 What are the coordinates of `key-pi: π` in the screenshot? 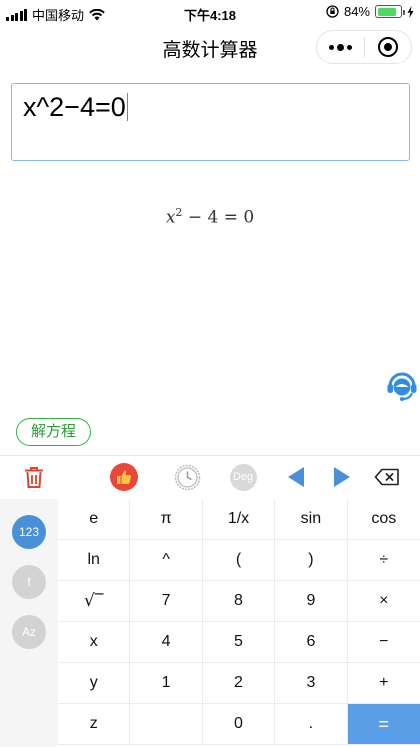 It's located at (166, 519).